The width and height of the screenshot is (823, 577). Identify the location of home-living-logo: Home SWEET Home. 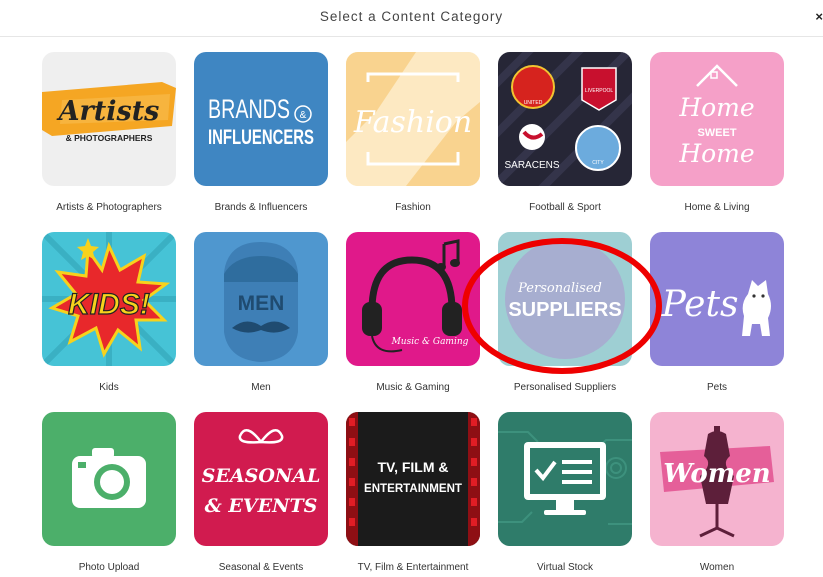
(717, 119).